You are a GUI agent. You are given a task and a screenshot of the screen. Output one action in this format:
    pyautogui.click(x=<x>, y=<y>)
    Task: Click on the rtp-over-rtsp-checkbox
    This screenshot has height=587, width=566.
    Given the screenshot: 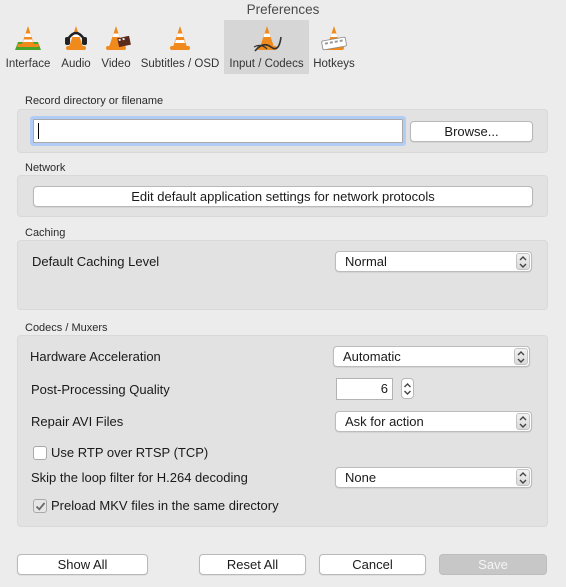 What is the action you would take?
    pyautogui.click(x=40, y=453)
    